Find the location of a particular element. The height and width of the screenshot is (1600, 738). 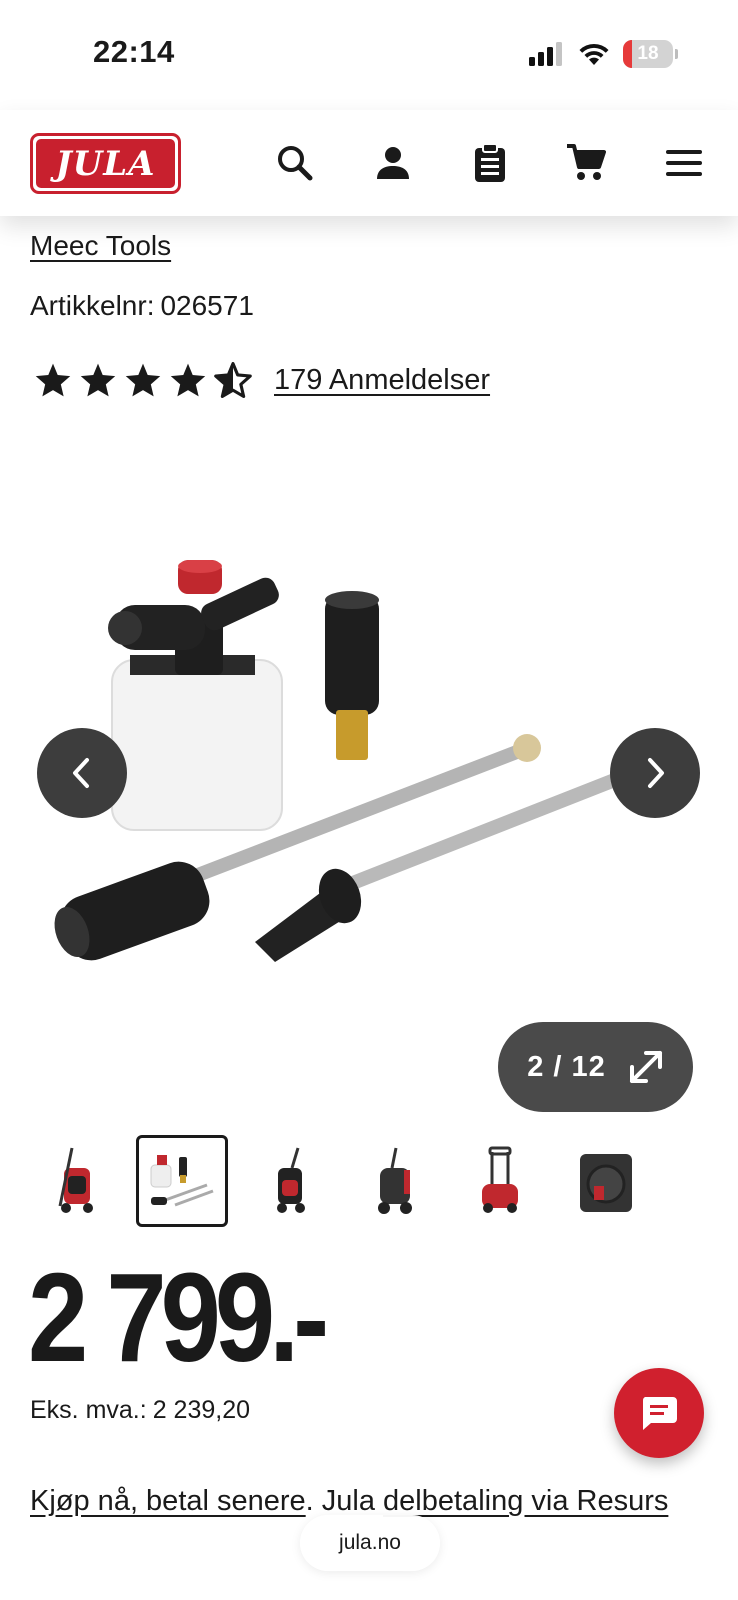

reviews-link: 179 Anmeldelser is located at coordinates (382, 380).